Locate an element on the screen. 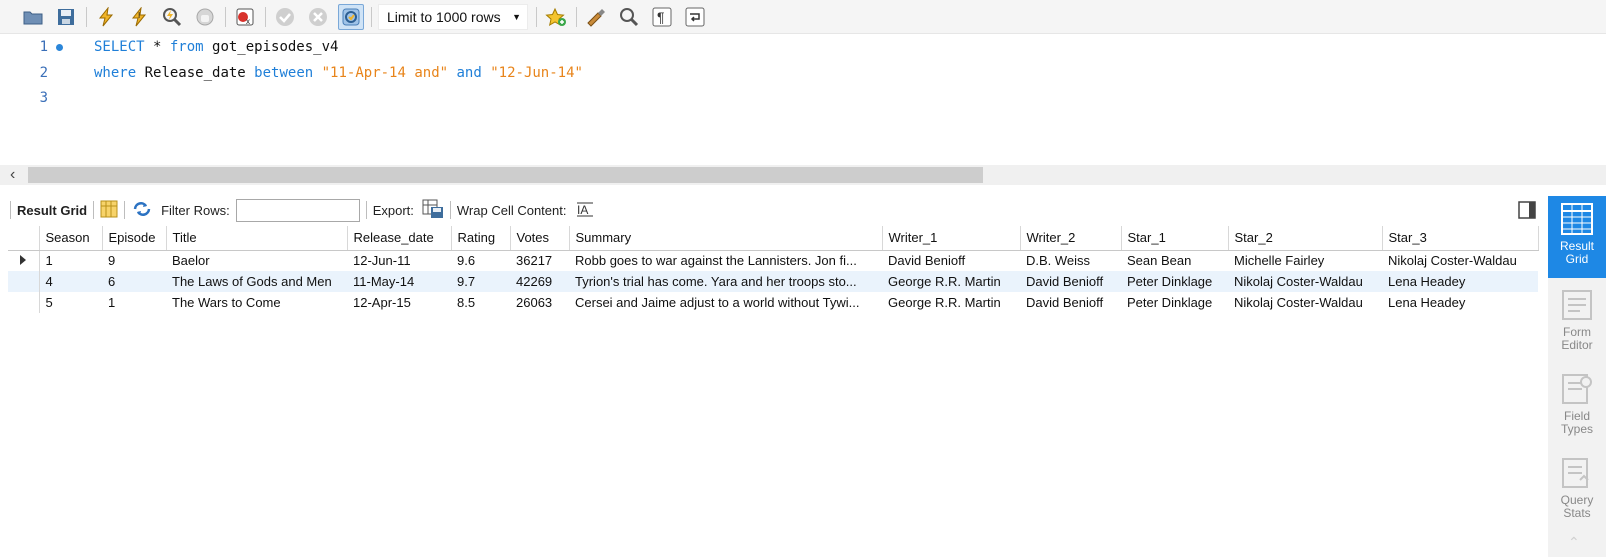 The width and height of the screenshot is (1606, 557). sql-text: * is located at coordinates (157, 47).